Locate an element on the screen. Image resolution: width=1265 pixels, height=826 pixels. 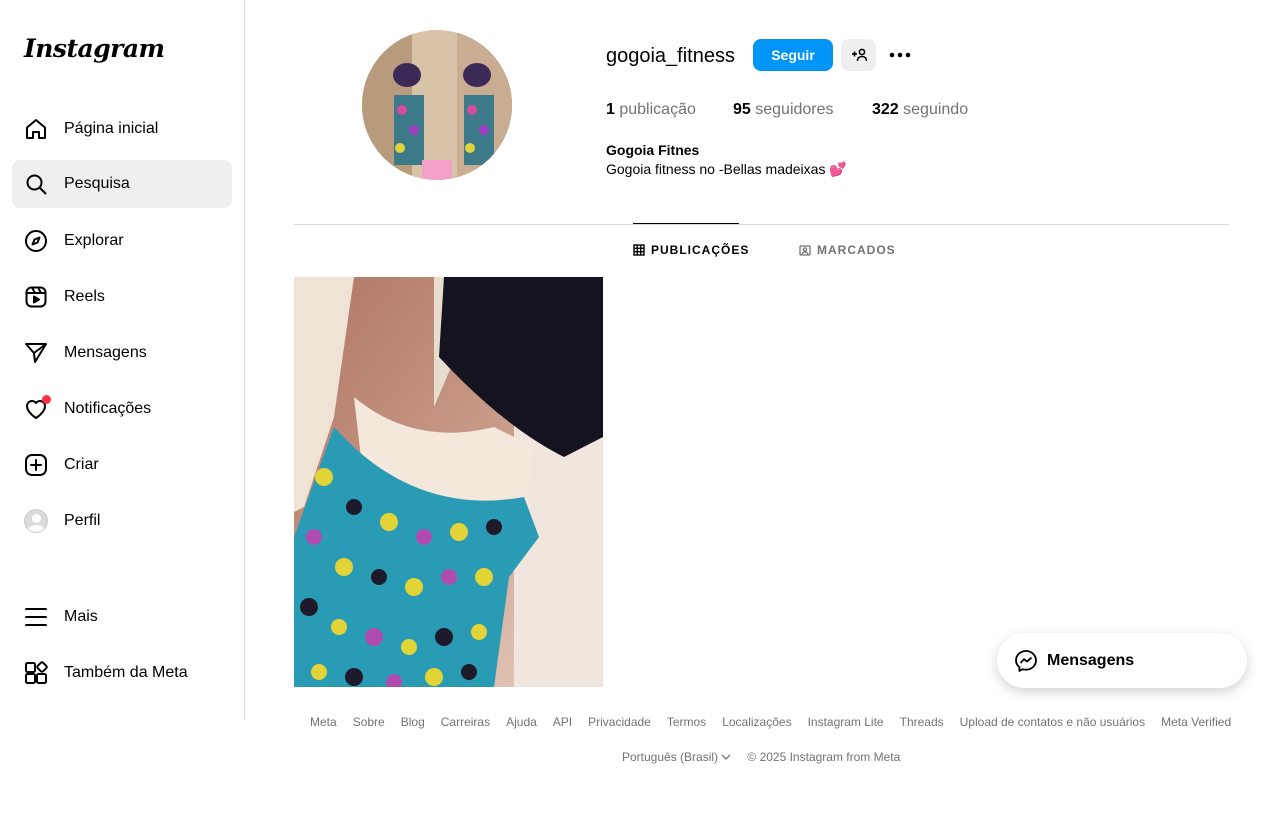
sidebar-item-more: Mais is located at coordinates (122, 617).